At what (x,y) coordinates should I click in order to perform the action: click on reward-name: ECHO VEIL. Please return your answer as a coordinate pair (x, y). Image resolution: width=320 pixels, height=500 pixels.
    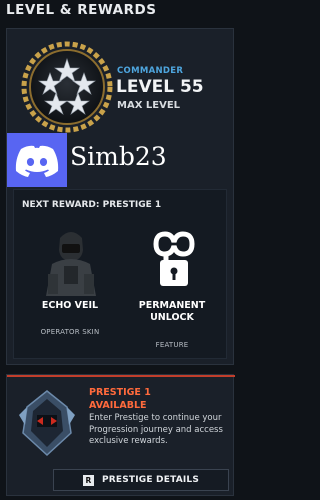
    Looking at the image, I should click on (70, 305).